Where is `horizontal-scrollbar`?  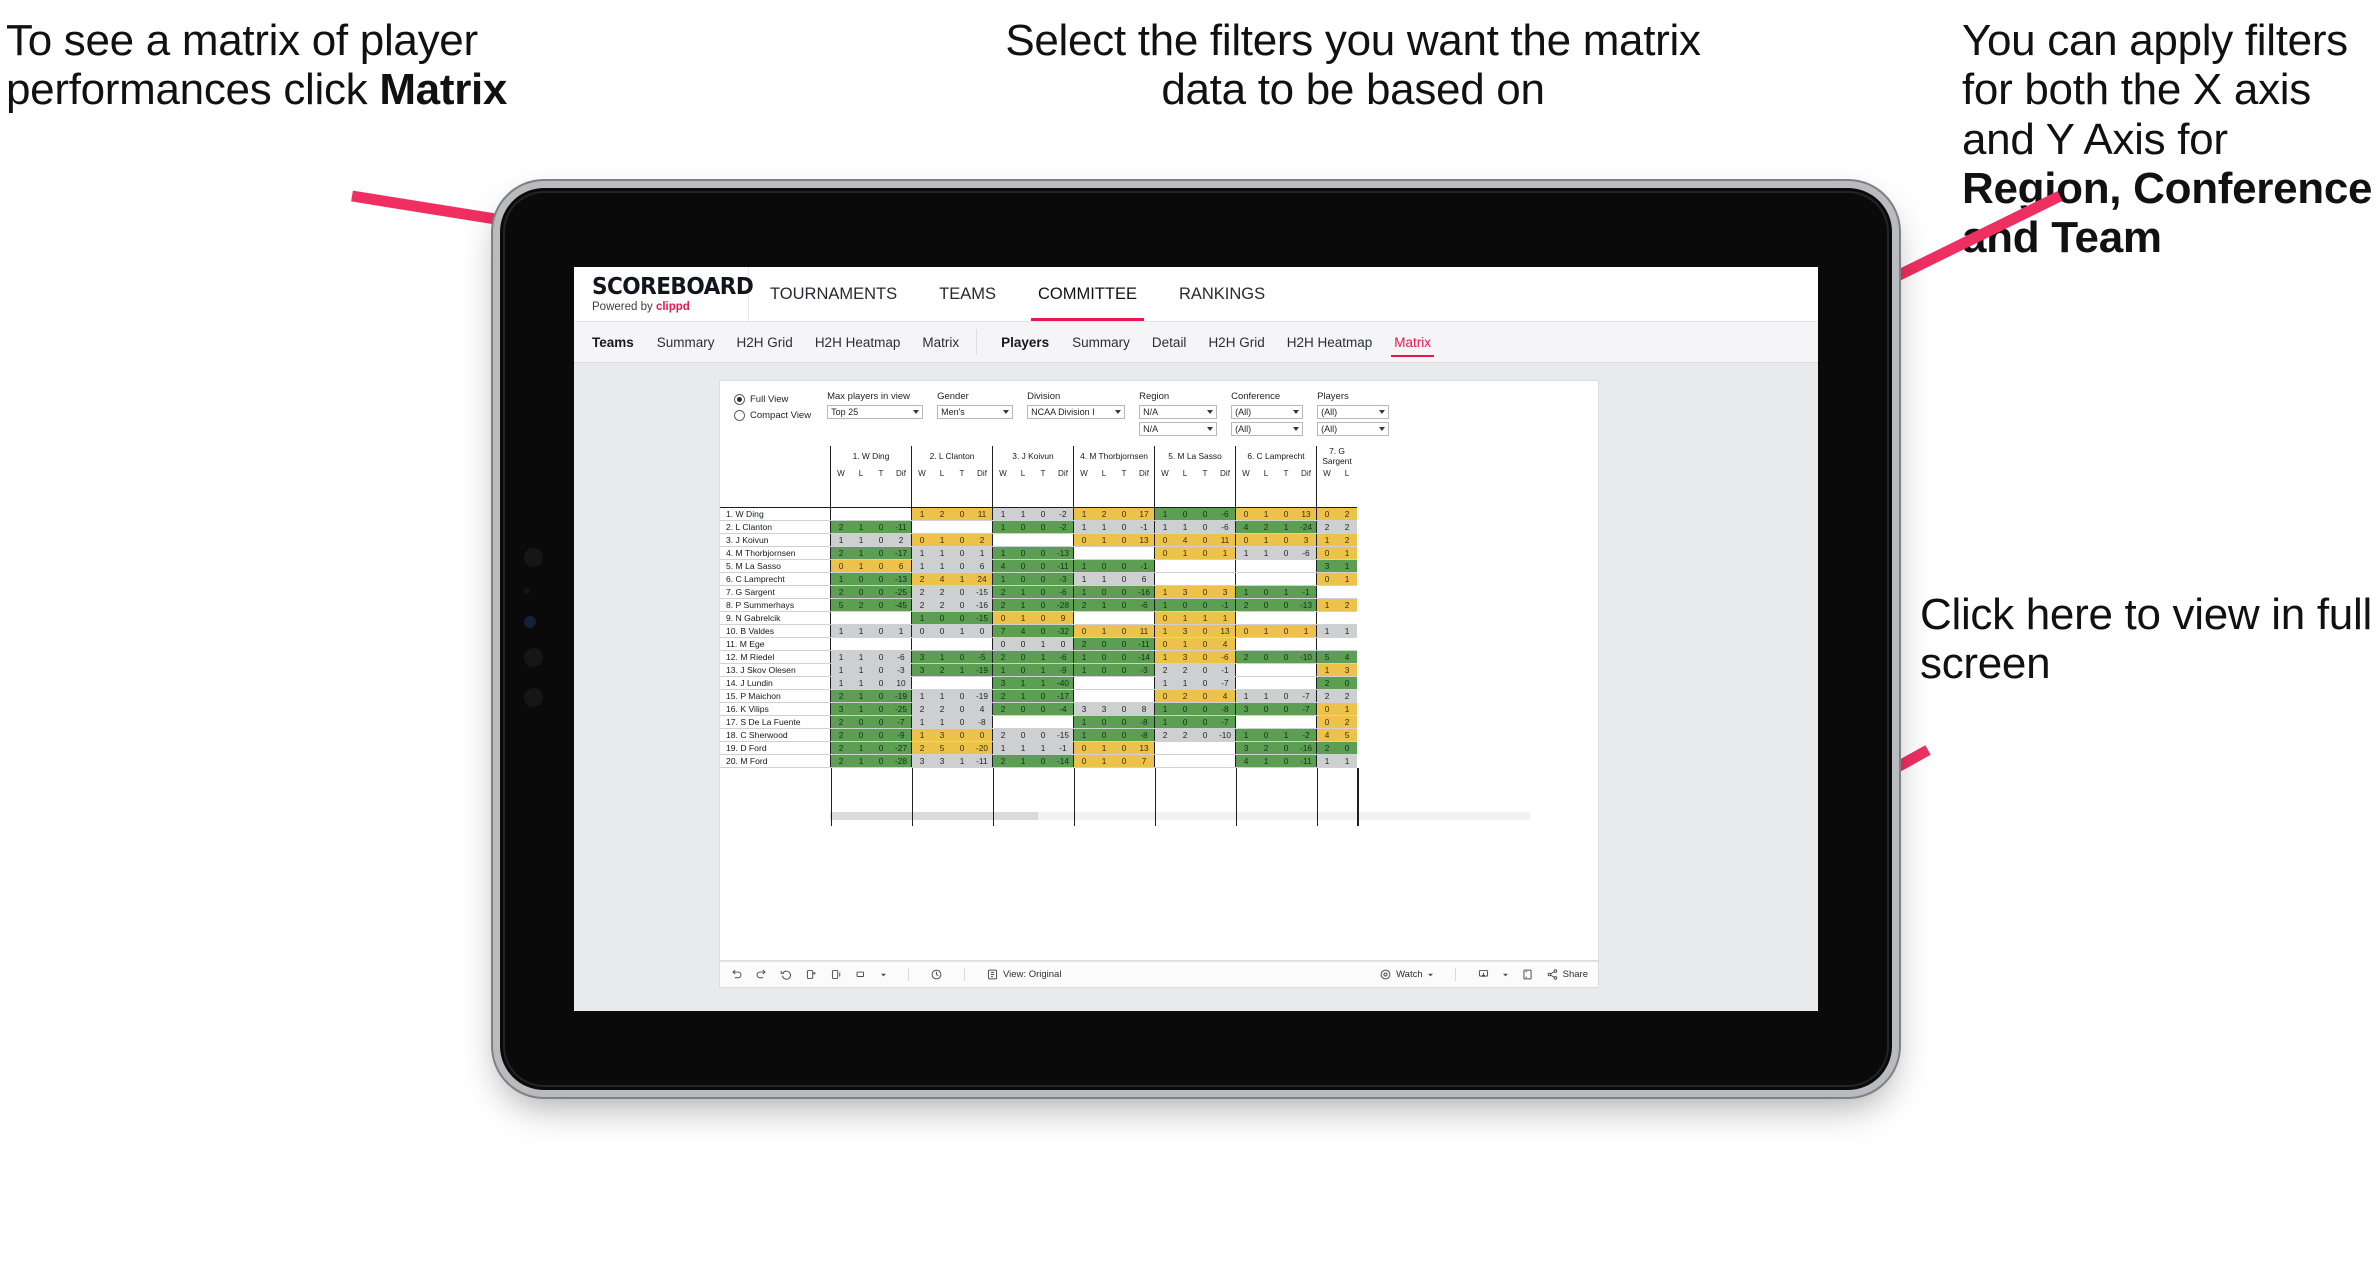 horizontal-scrollbar is located at coordinates (1180, 815).